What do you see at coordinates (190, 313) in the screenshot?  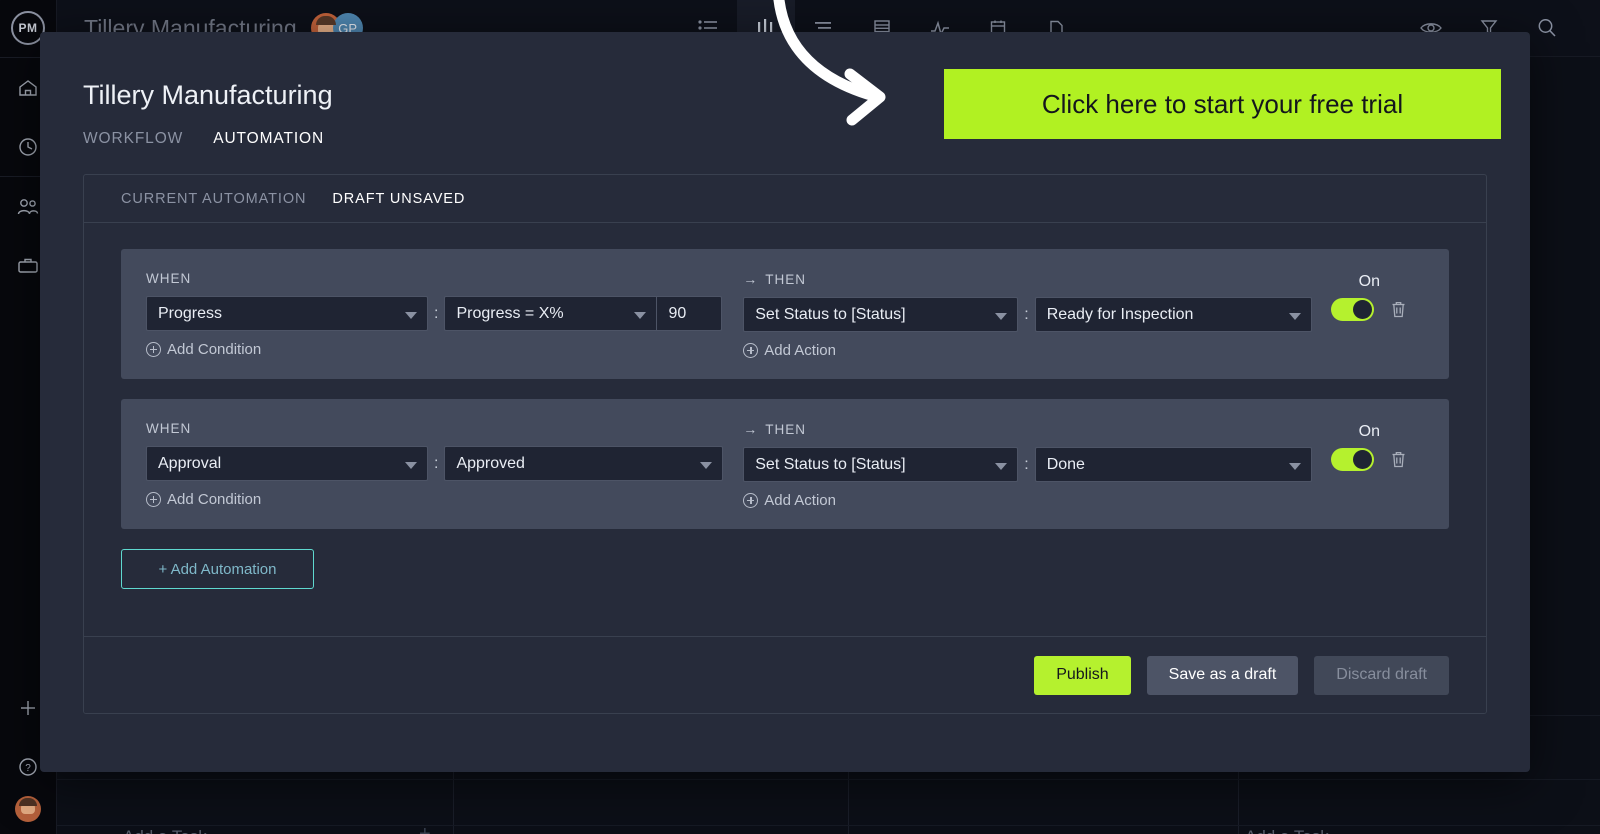 I see `when-trigger-value: Progress` at bounding box center [190, 313].